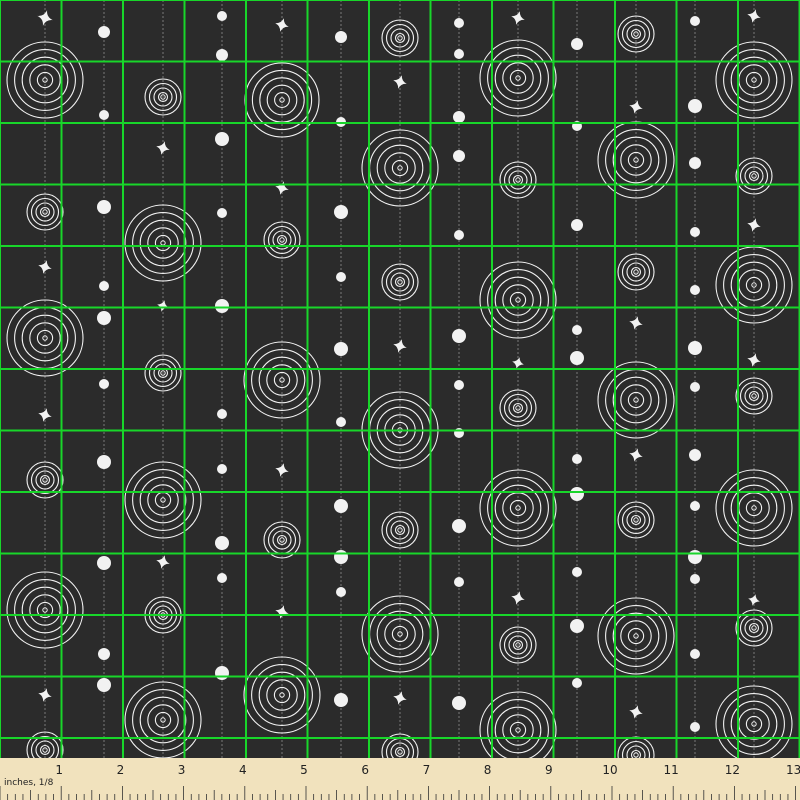 The image size is (800, 800). I want to click on ruler-number: 7, so click(427, 770).